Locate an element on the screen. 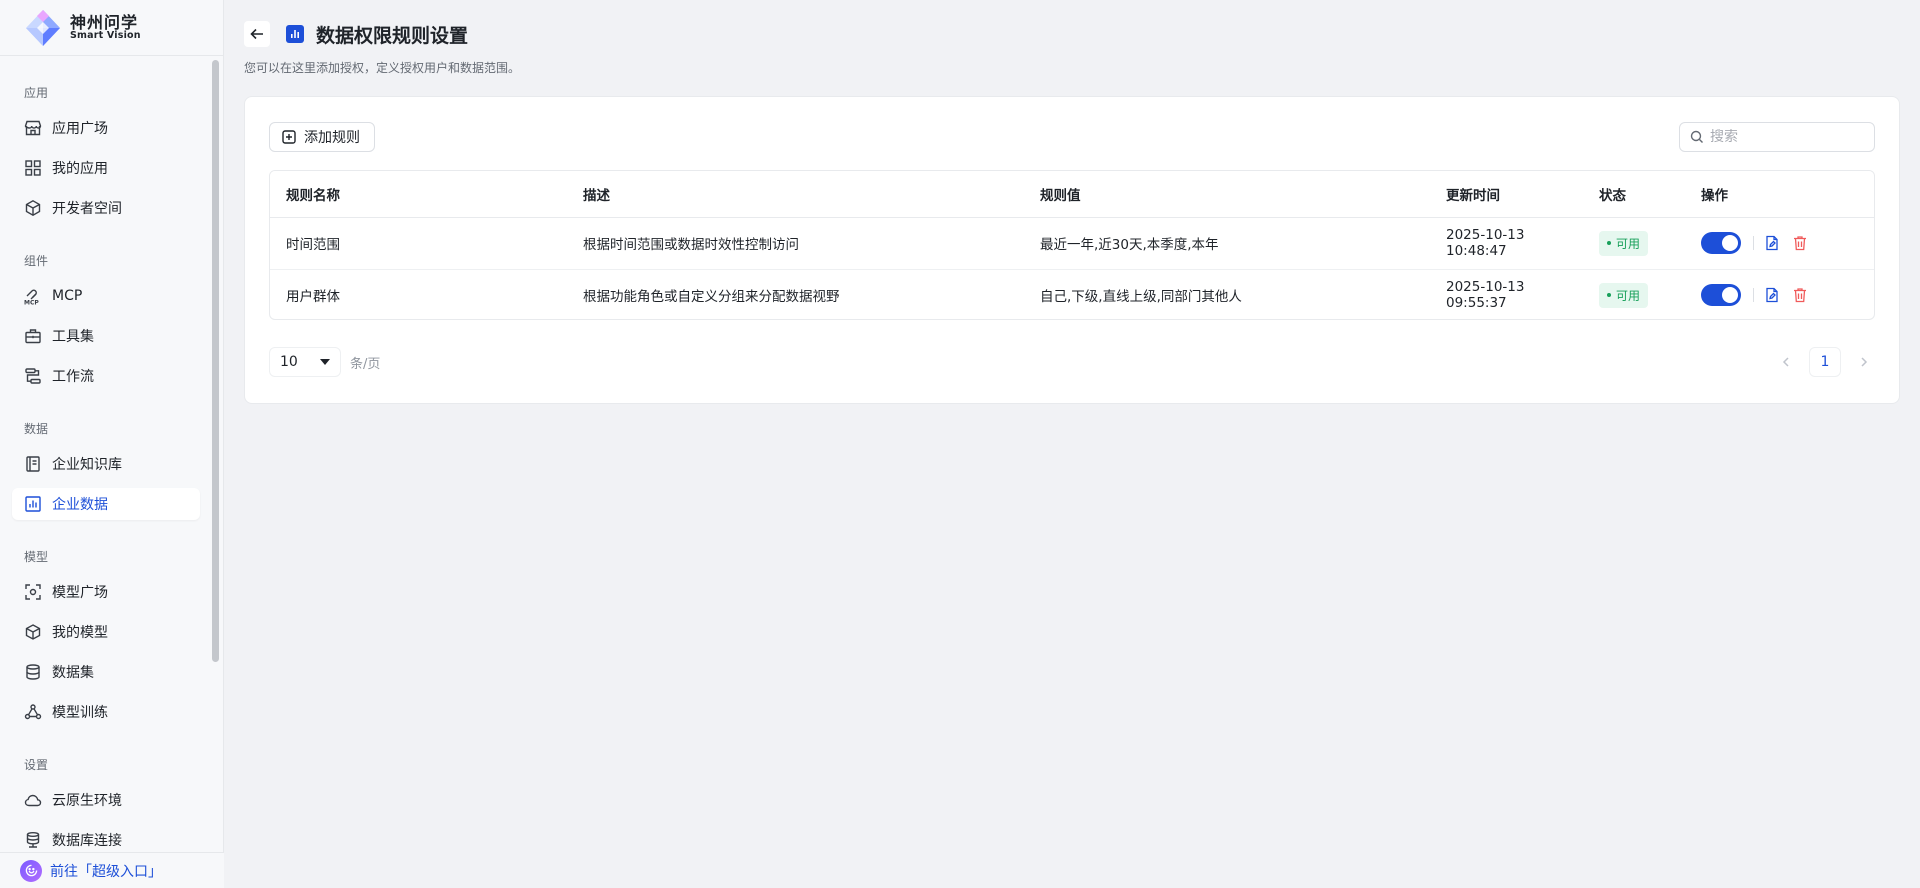  sidebar-item-label: 企业数据 is located at coordinates (80, 505).